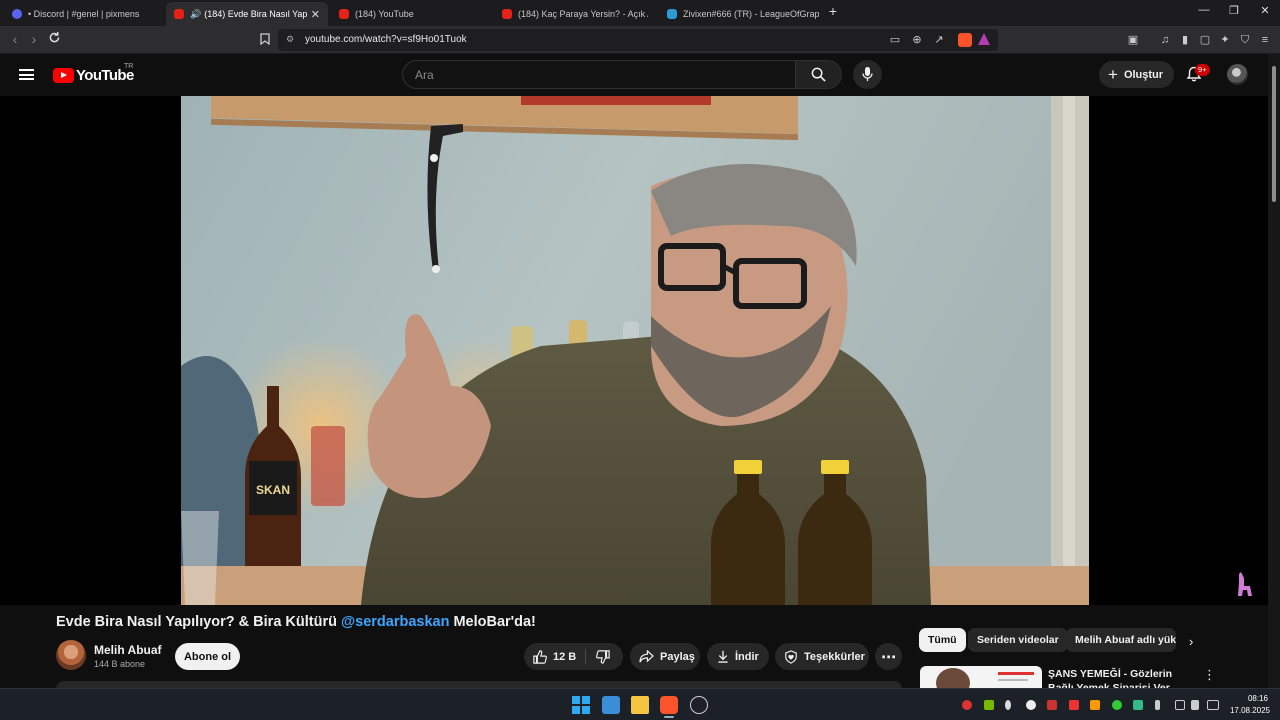  I want to click on video-title-suffix: MeloBar'da!, so click(492, 622).